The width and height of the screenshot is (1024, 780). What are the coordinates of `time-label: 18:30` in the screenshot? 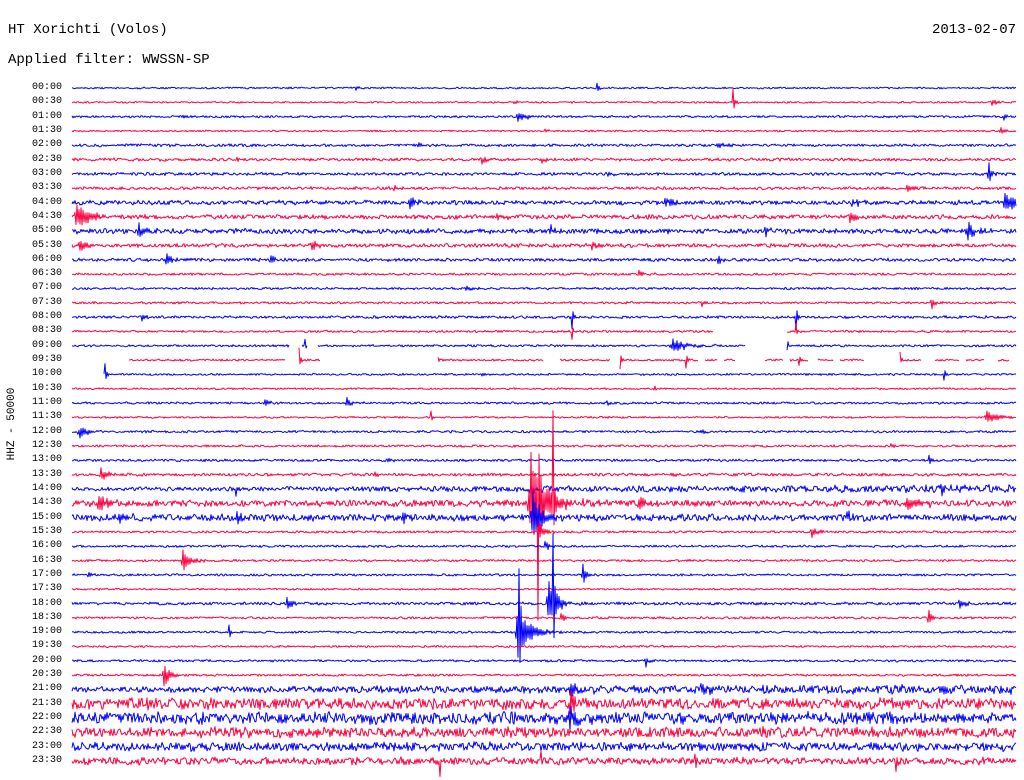 It's located at (46, 617).